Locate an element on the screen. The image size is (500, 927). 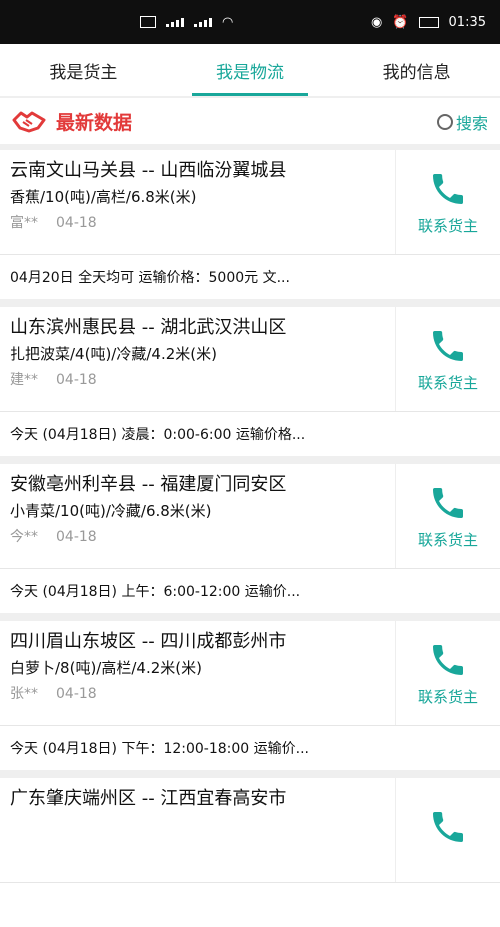
owner-name: 张** is located at coordinates (24, 694).